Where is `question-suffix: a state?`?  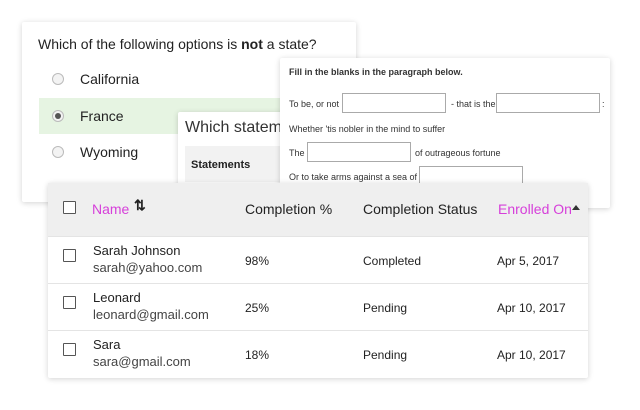 question-suffix: a state? is located at coordinates (289, 44).